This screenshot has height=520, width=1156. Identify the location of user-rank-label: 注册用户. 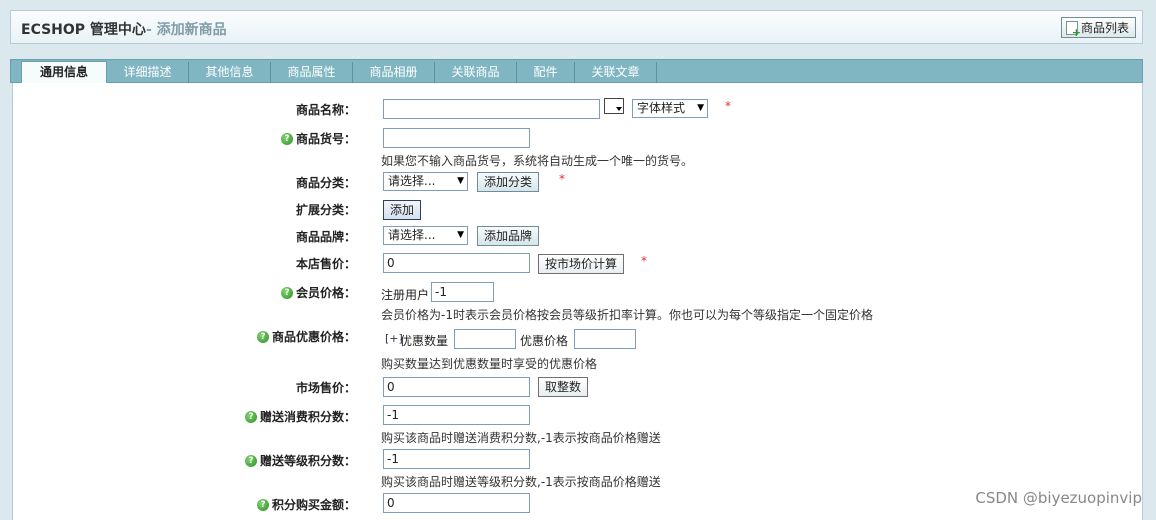
(405, 295).